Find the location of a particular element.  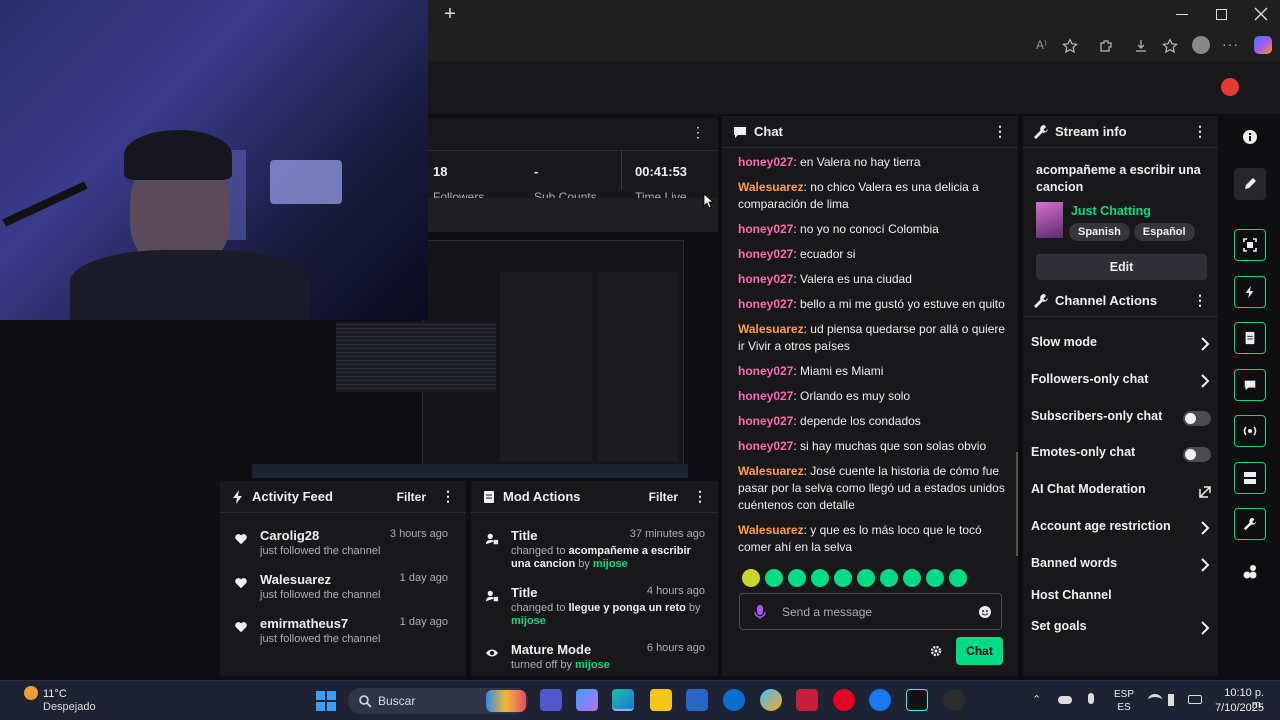

rail-mod-actions-button is located at coordinates (1250, 338).